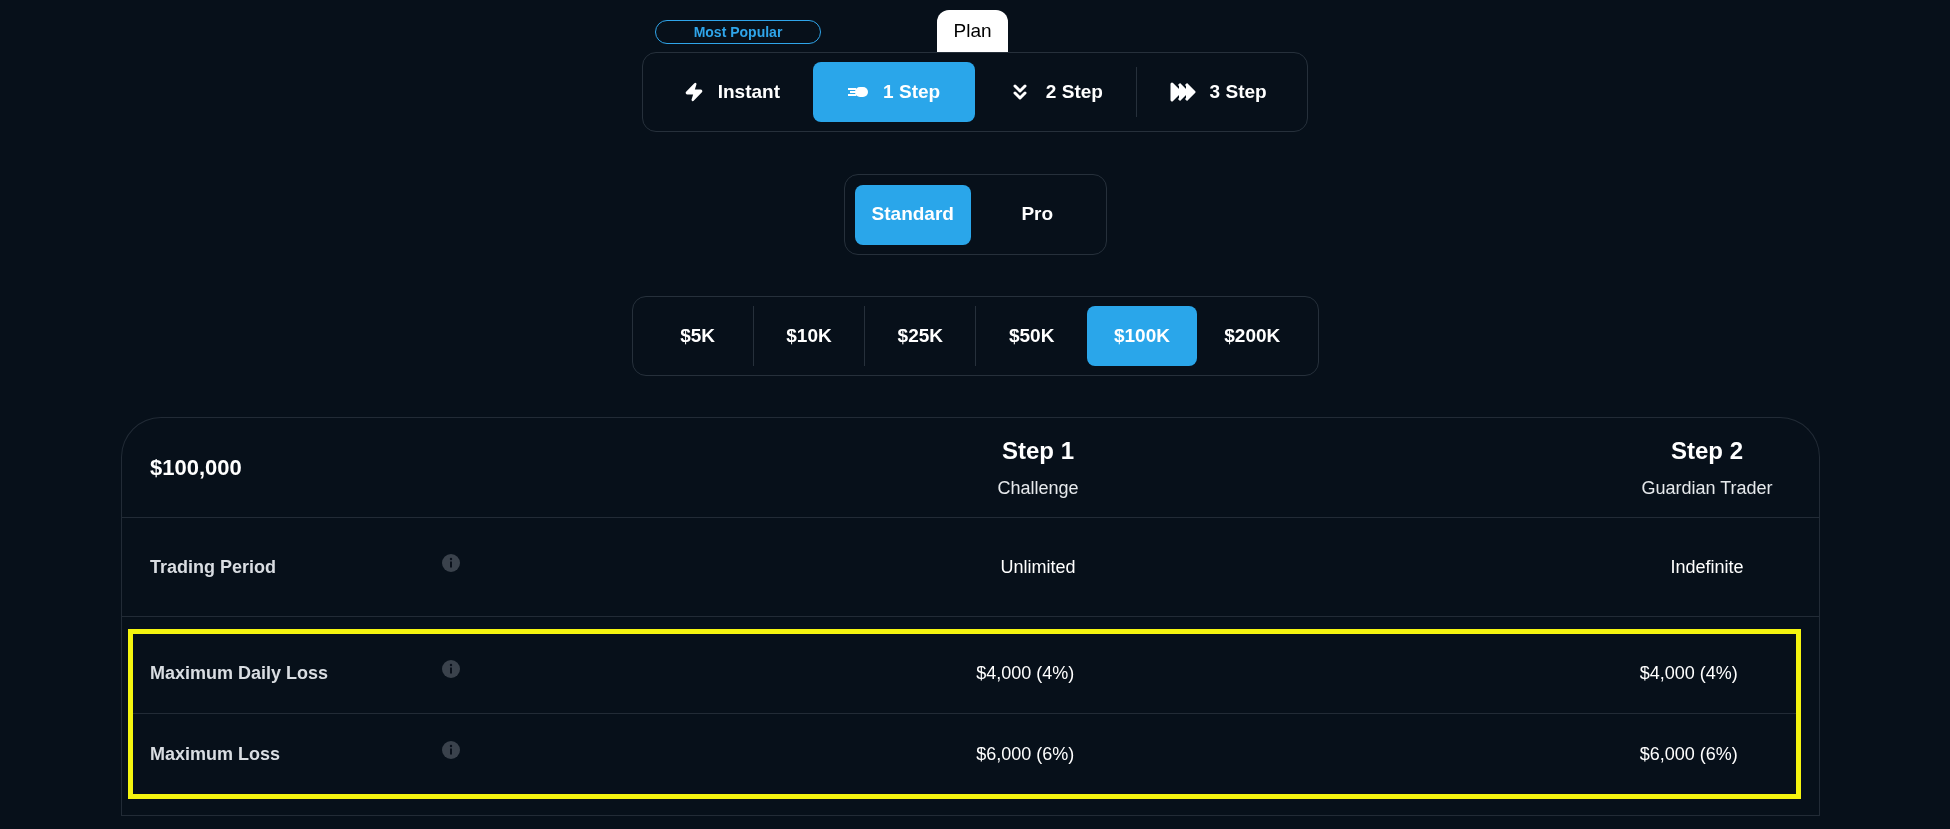  What do you see at coordinates (1037, 214) in the screenshot?
I see `type-tab: Pro` at bounding box center [1037, 214].